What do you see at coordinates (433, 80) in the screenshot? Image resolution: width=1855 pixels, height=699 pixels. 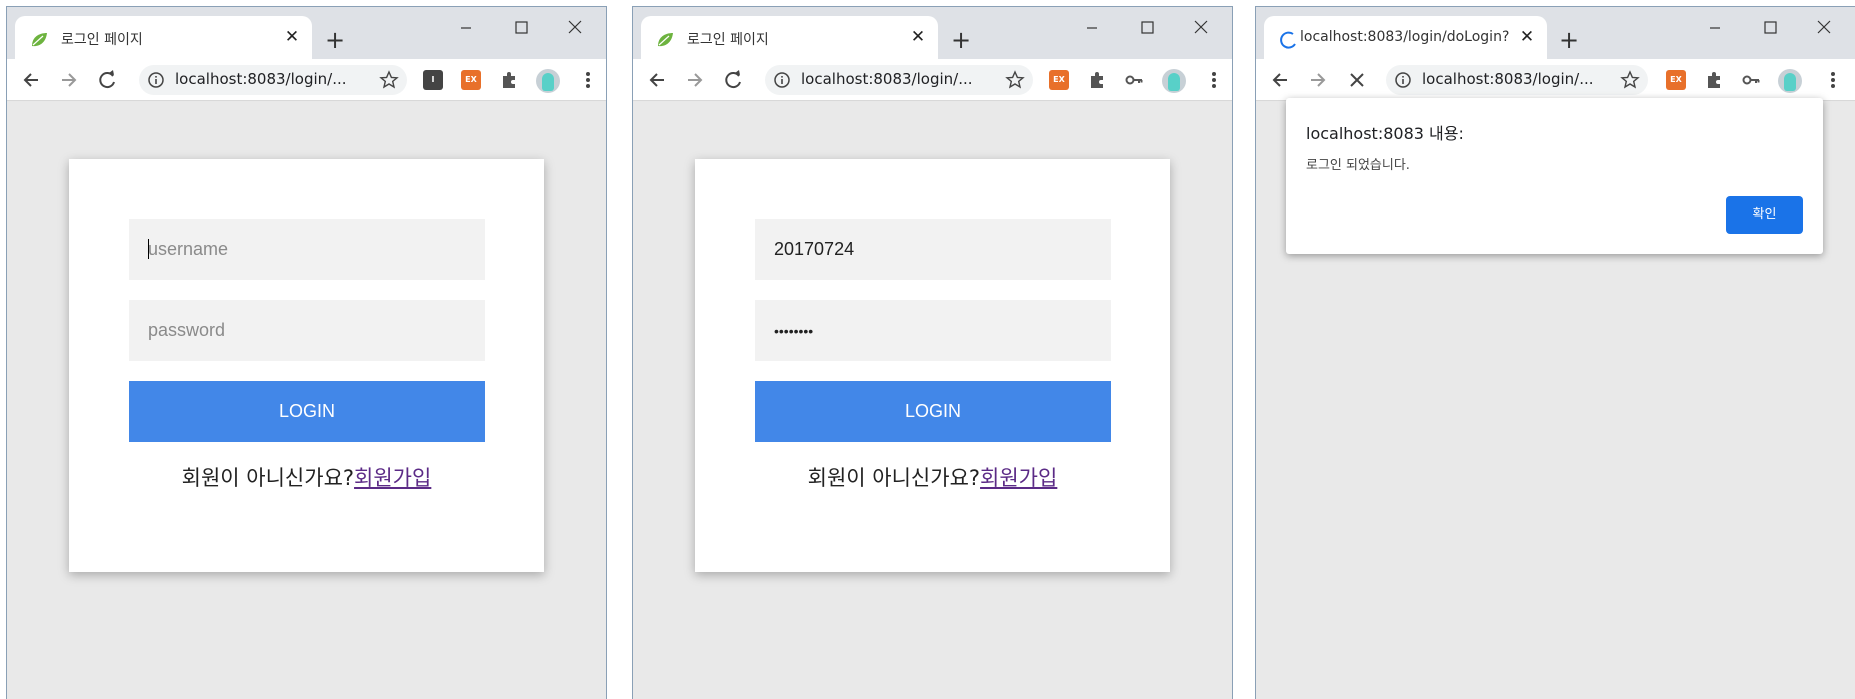 I see `instapaper-icon: I` at bounding box center [433, 80].